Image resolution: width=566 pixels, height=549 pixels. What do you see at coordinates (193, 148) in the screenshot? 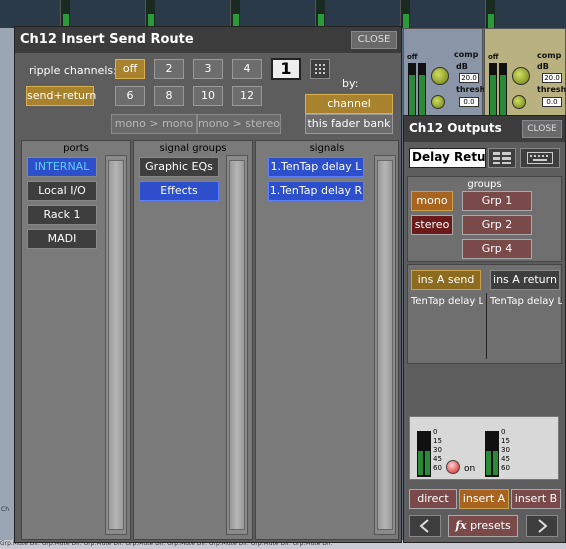
I see `signal-groups-header: signal groups` at bounding box center [193, 148].